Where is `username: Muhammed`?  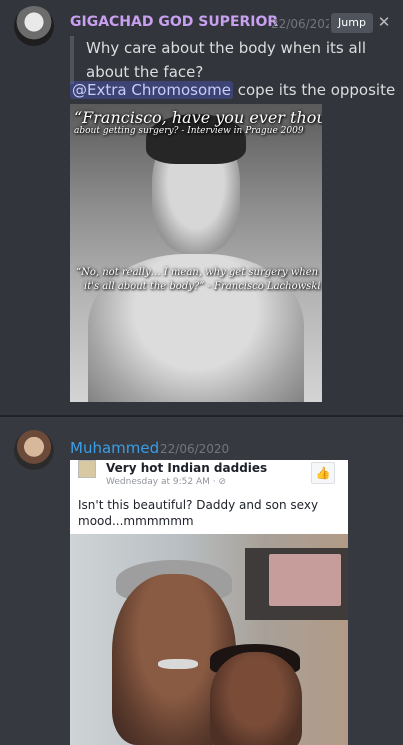 username: Muhammed is located at coordinates (114, 448).